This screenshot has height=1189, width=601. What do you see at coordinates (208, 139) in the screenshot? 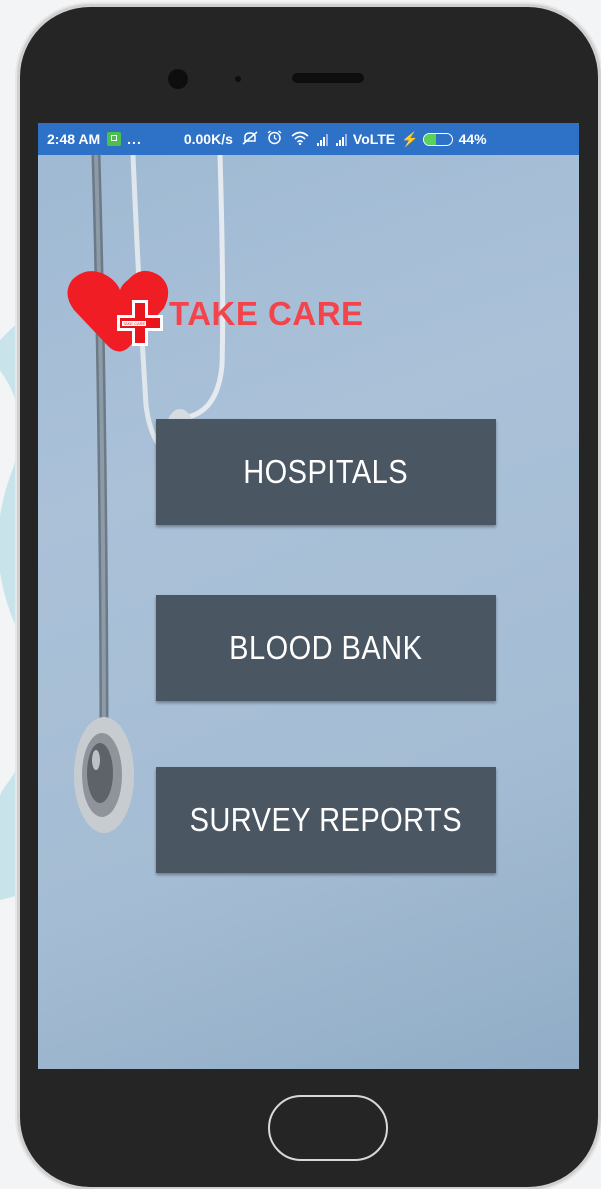
I see `network-speed: 0.00K/s` at bounding box center [208, 139].